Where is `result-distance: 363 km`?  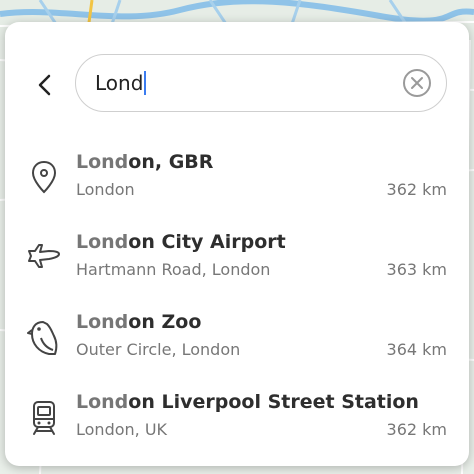
result-distance: 363 km is located at coordinates (416, 269).